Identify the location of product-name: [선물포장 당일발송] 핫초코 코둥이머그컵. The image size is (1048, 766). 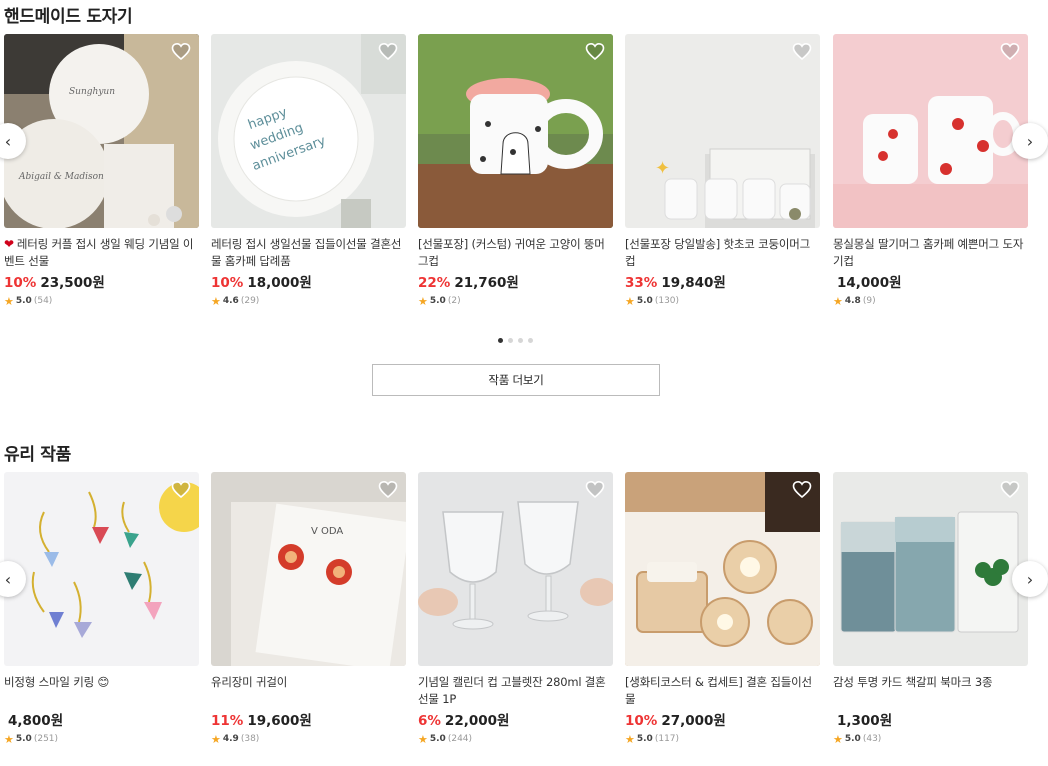
(722, 253).